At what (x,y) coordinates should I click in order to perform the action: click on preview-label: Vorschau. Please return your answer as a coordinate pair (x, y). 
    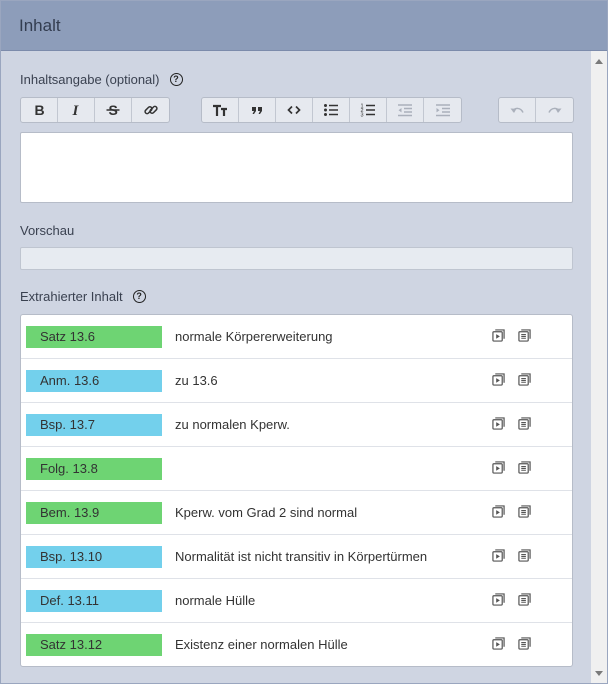
    Looking at the image, I should click on (47, 230).